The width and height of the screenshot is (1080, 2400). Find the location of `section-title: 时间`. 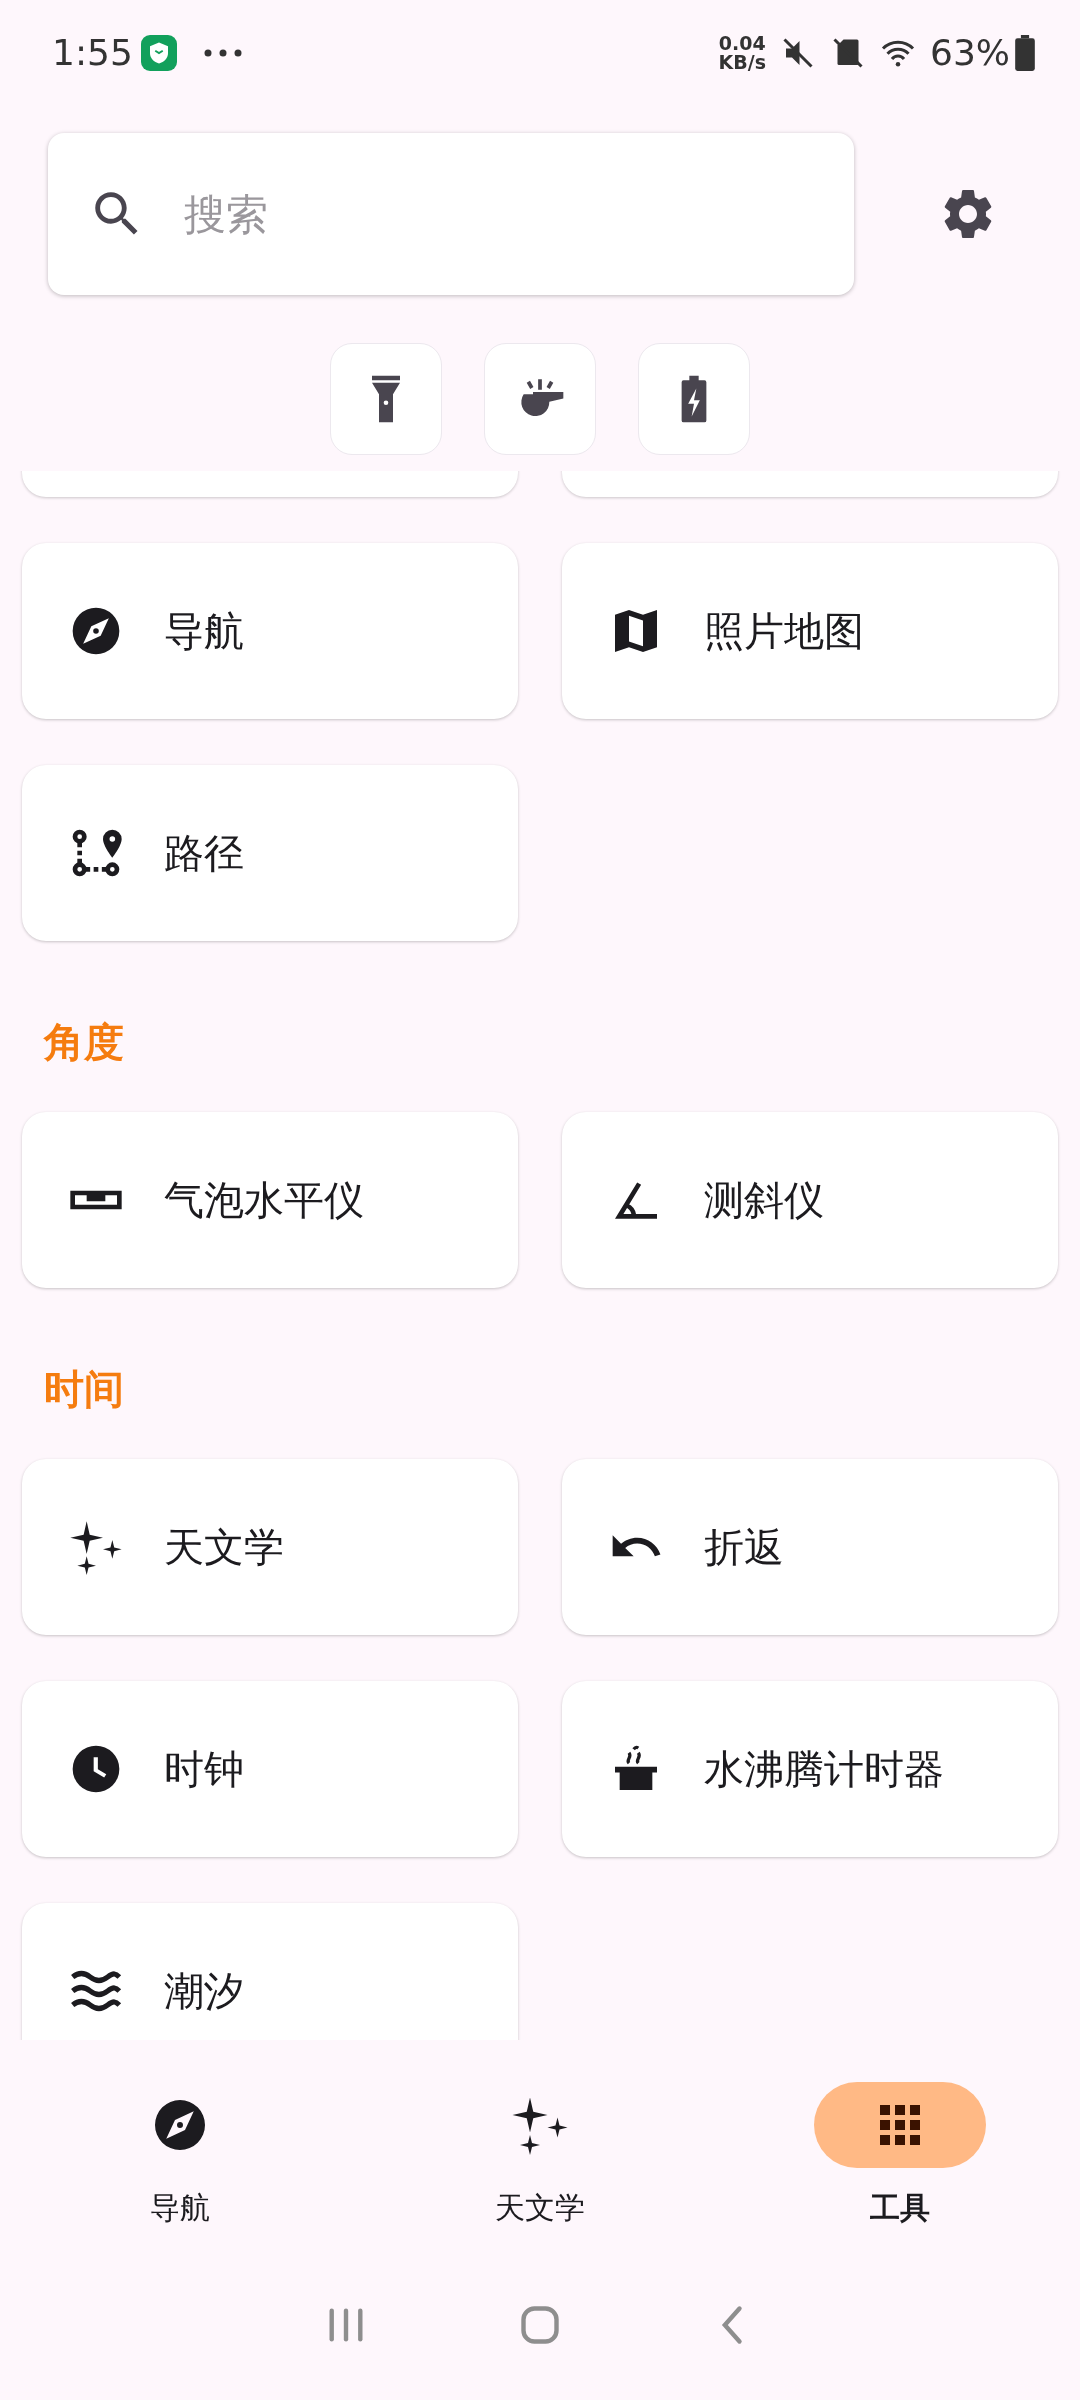

section-title: 时间 is located at coordinates (84, 1389).